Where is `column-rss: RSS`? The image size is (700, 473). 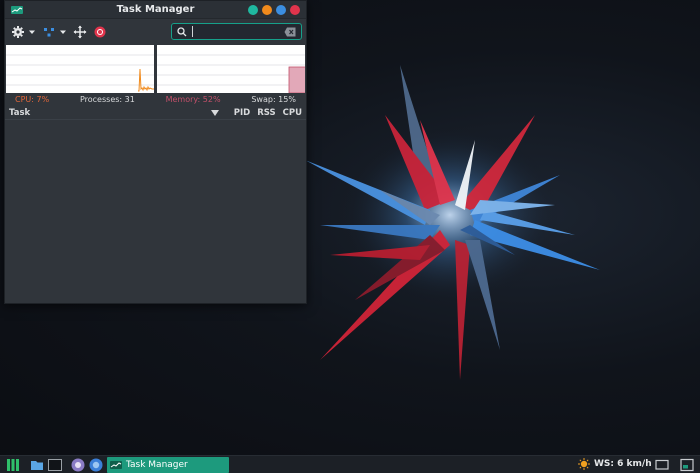 column-rss: RSS is located at coordinates (266, 113).